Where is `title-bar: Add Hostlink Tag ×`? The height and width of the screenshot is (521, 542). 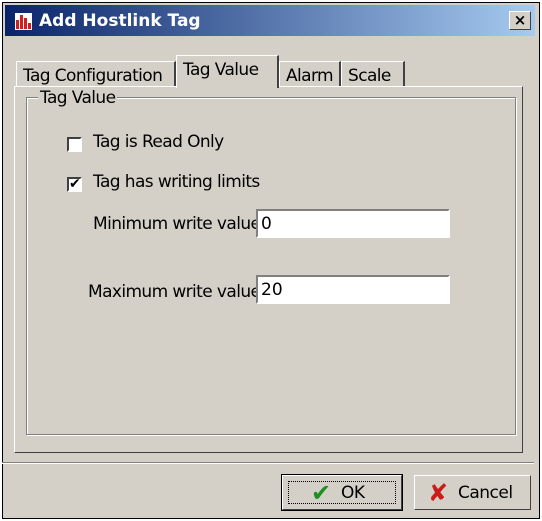
title-bar: Add Hostlink Tag × is located at coordinates (270, 20).